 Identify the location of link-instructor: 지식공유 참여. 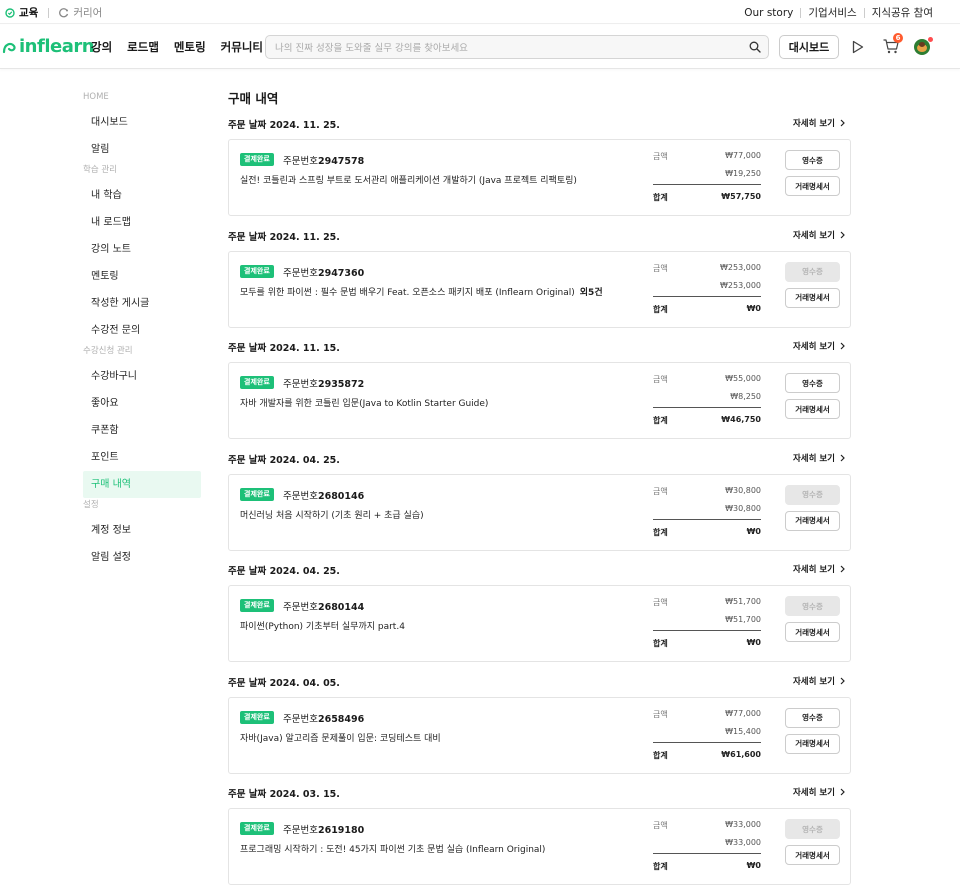
(902, 12).